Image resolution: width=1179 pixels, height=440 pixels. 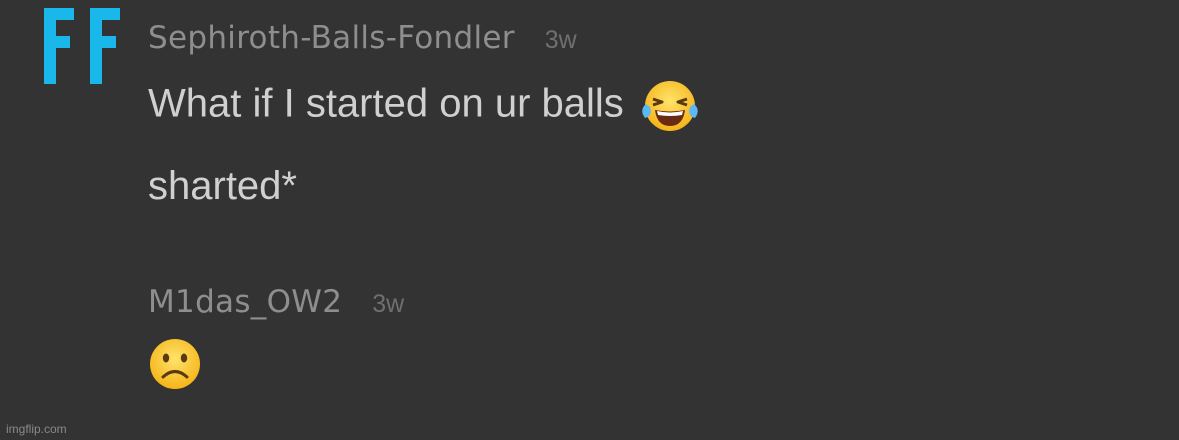 I want to click on username: M1das_OW2, so click(x=245, y=302).